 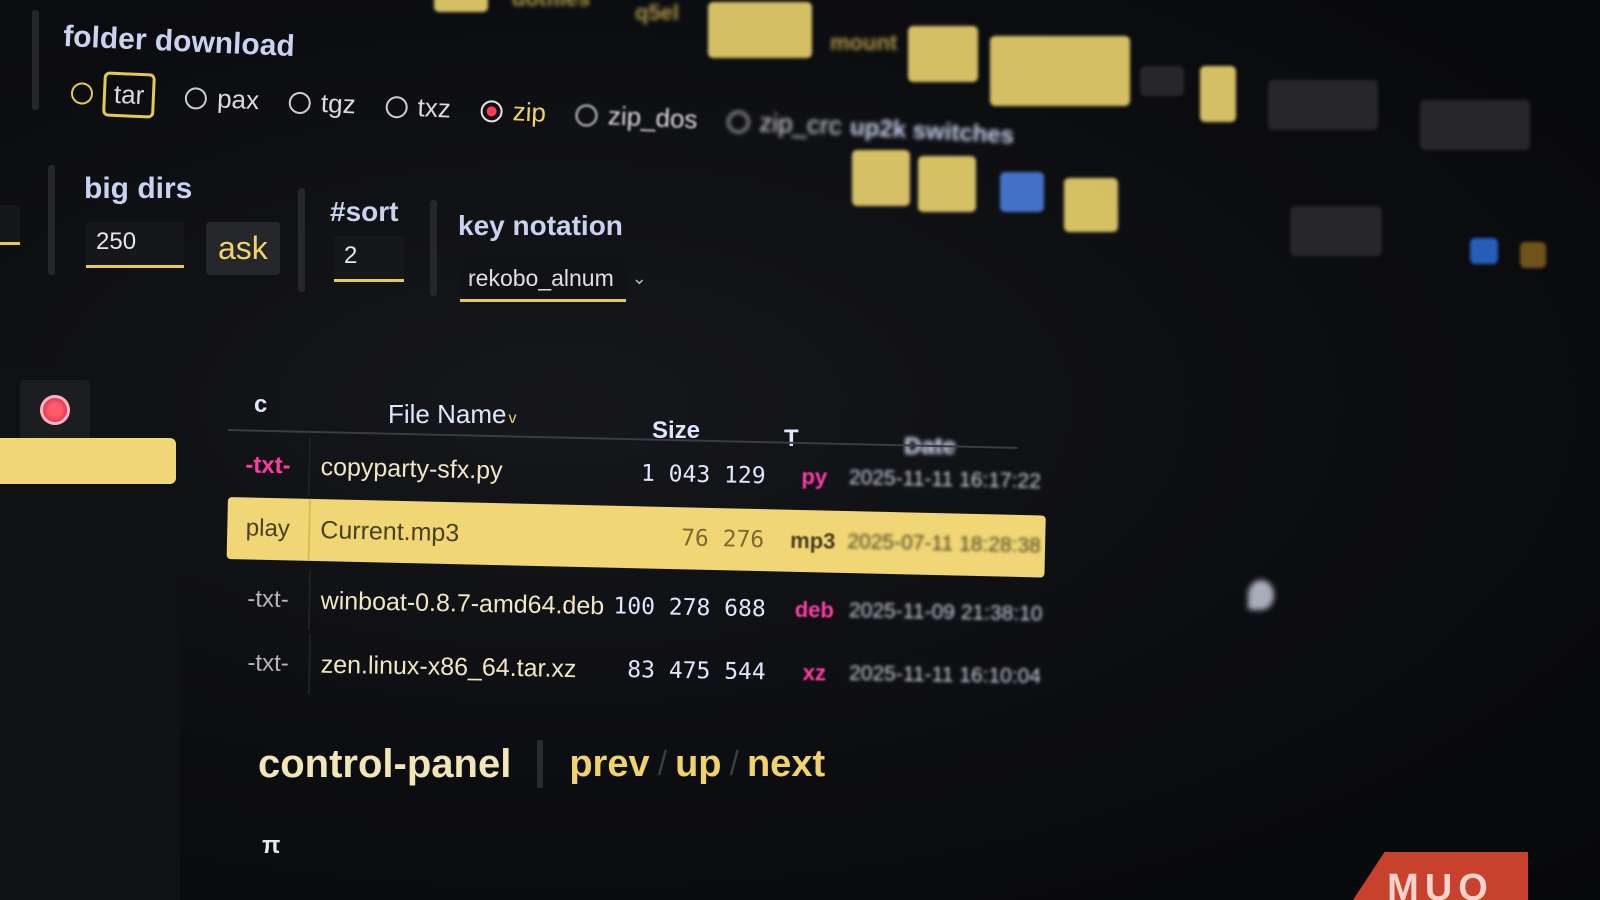 What do you see at coordinates (814, 477) in the screenshot?
I see `file-type: py` at bounding box center [814, 477].